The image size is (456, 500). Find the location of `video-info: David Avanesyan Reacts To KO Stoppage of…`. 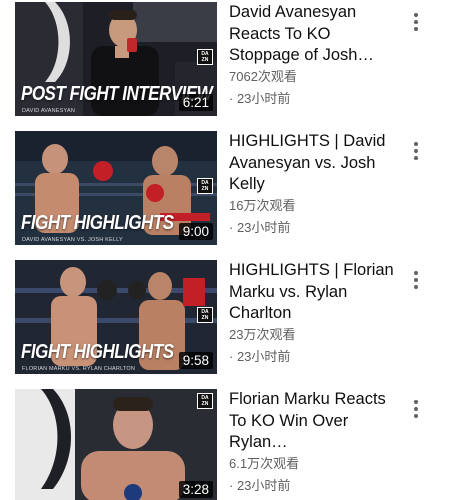

video-info: David Avanesyan Reacts To KO Stoppage of… is located at coordinates (314, 55).